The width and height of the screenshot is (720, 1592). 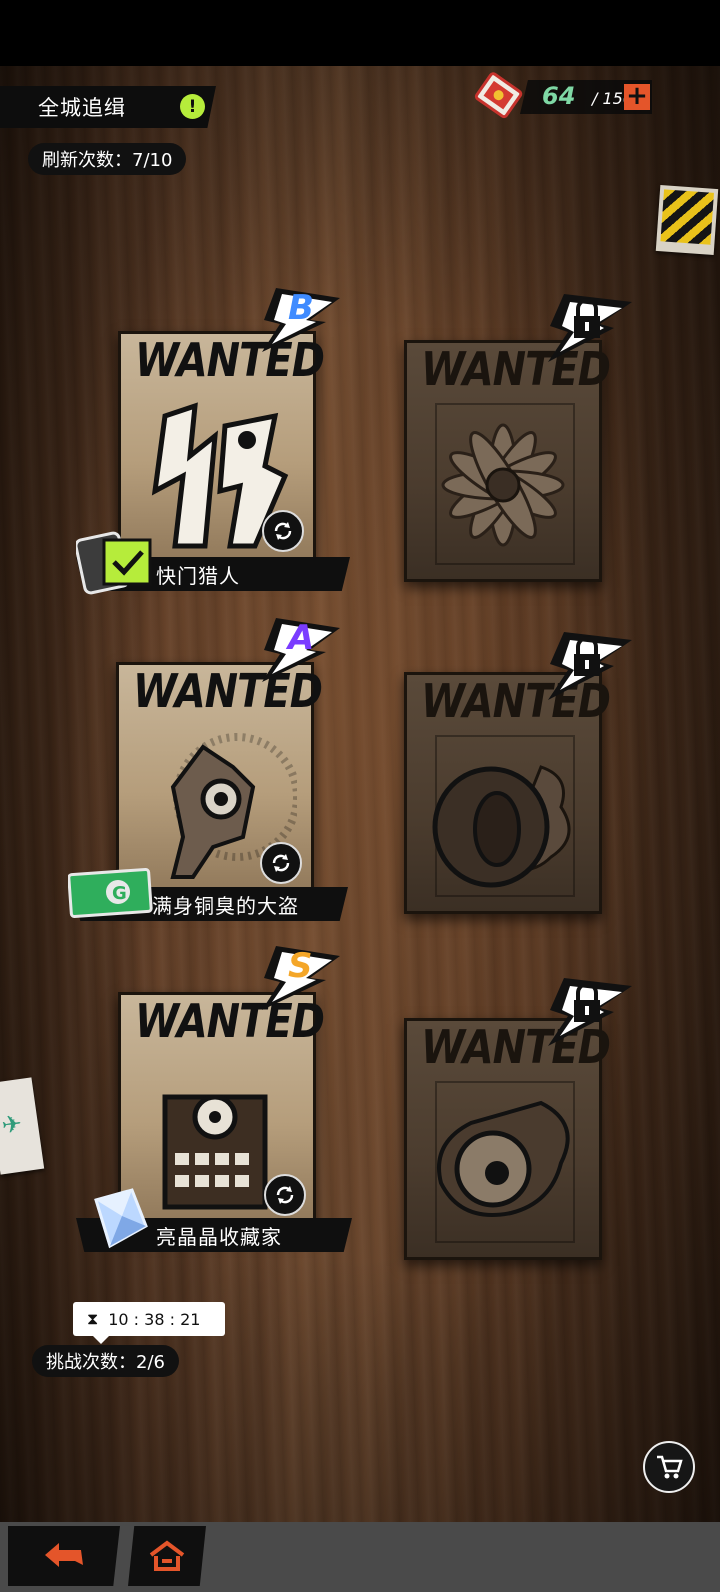 I want to click on event-title: 全城追缉, so click(x=82, y=108).